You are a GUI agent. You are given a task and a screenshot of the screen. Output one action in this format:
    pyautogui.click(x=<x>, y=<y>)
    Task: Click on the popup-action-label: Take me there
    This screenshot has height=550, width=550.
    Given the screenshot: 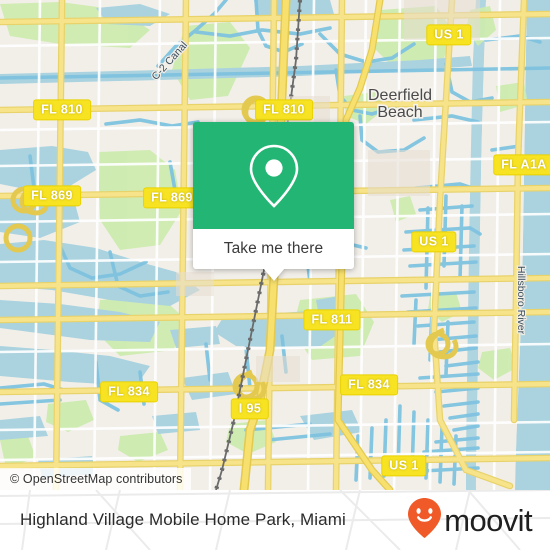 What is the action you would take?
    pyautogui.click(x=273, y=248)
    